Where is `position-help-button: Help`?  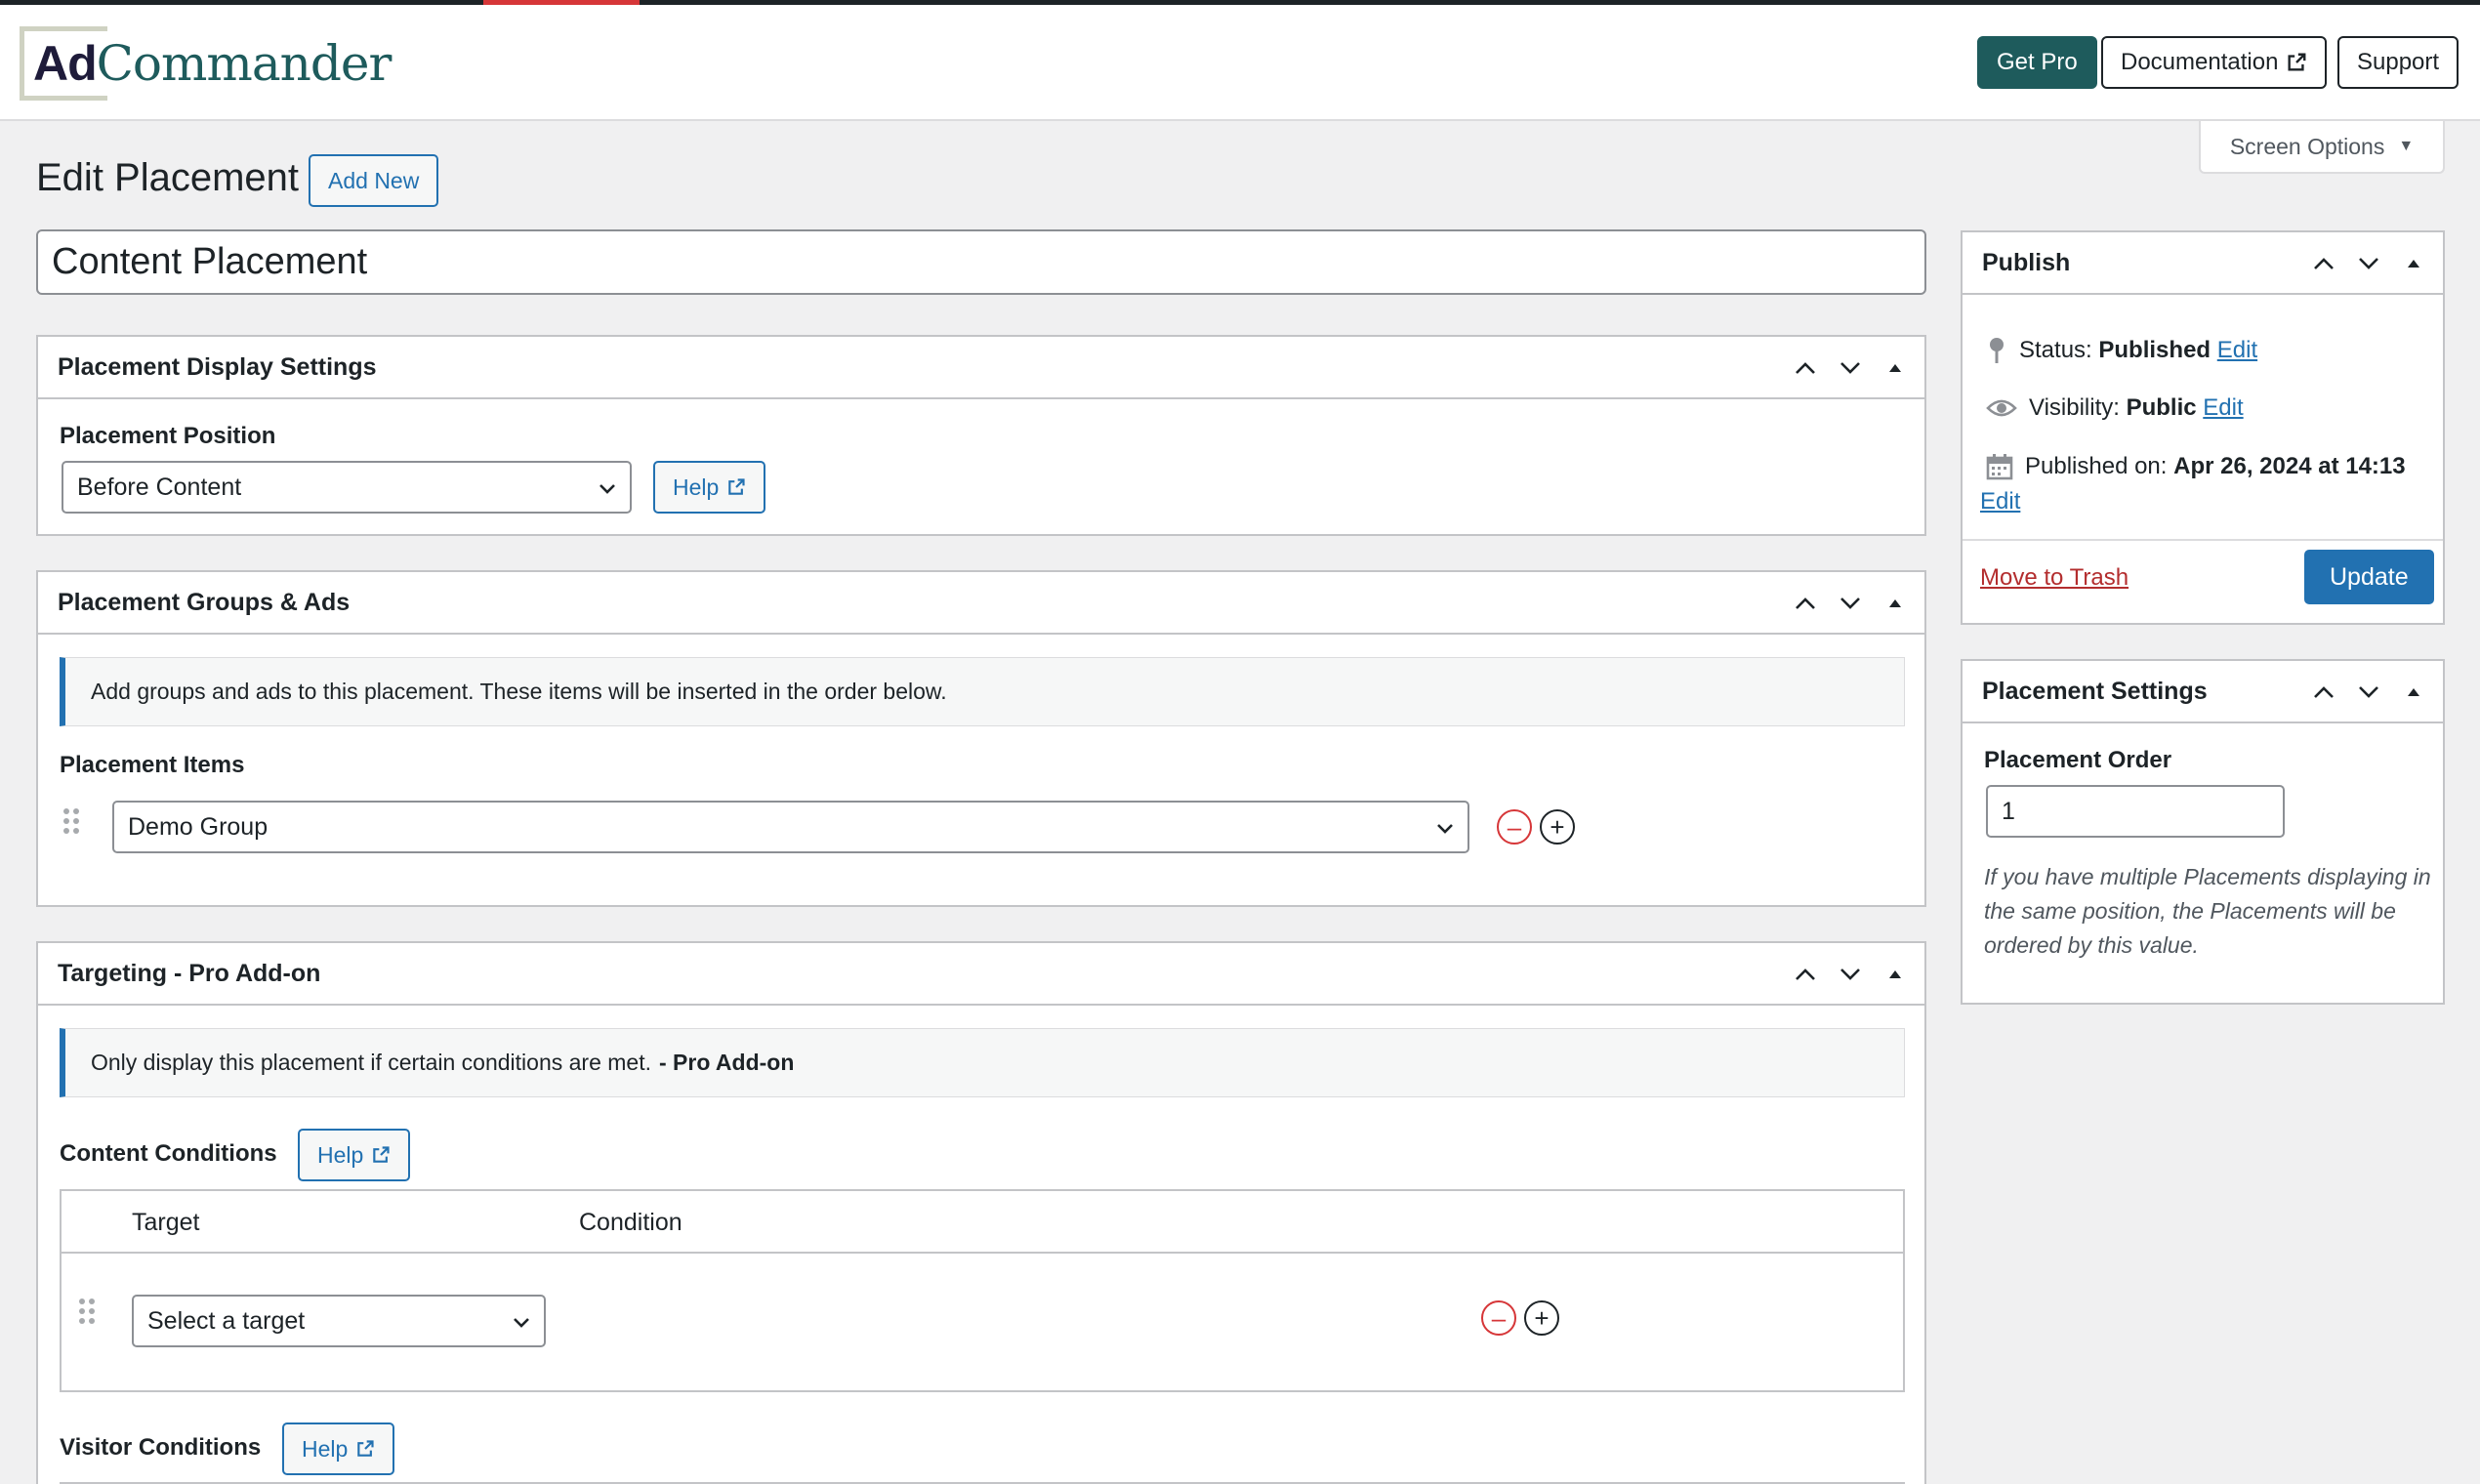
position-help-button: Help is located at coordinates (709, 488).